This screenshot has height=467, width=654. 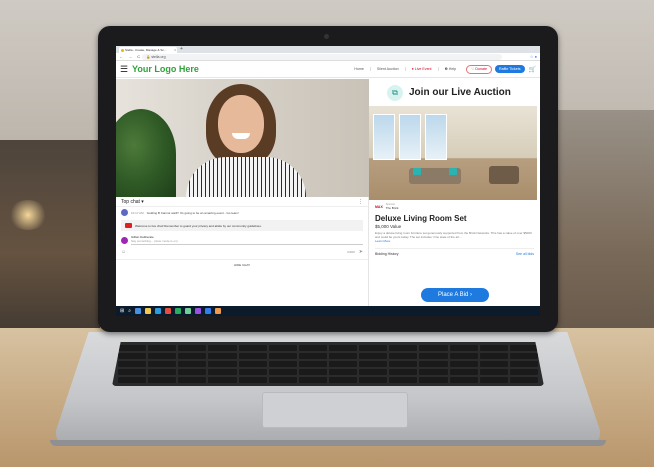 I want to click on site-logo: Your Logo Here, so click(x=240, y=69).